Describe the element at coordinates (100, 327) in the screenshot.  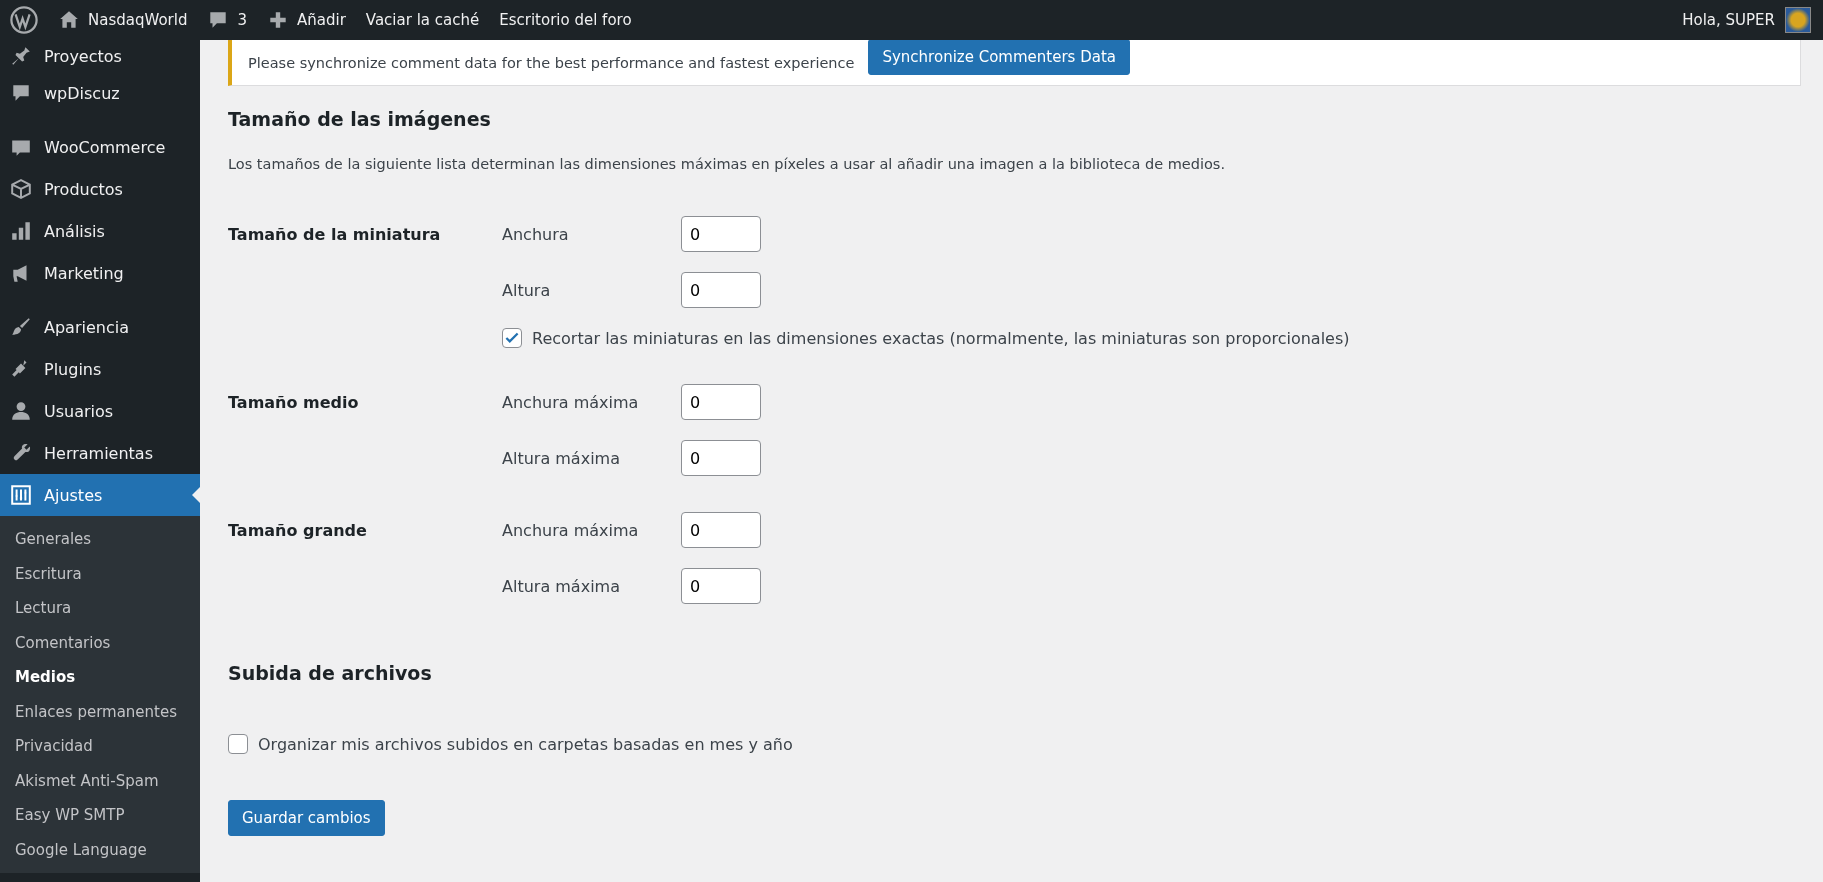
I see `sidebar-item: Apariencia` at that location.